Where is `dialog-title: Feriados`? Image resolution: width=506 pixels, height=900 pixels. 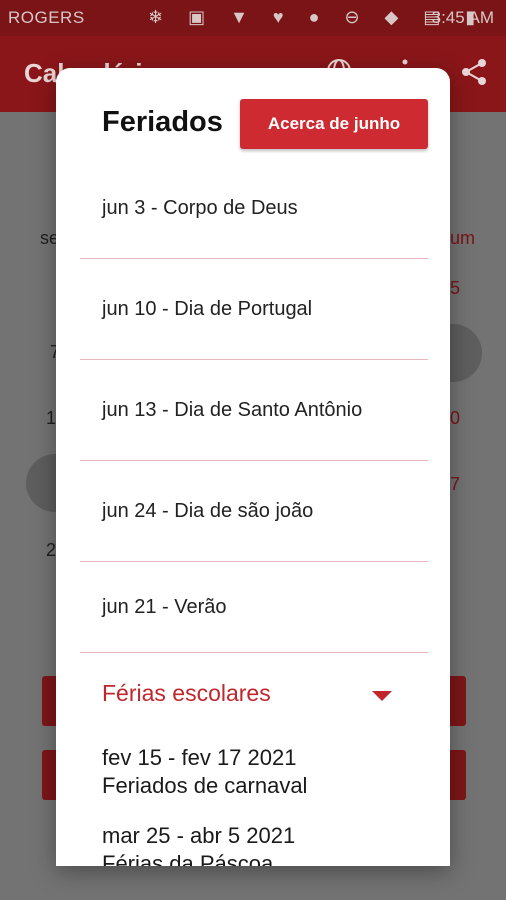 dialog-title: Feriados is located at coordinates (162, 122).